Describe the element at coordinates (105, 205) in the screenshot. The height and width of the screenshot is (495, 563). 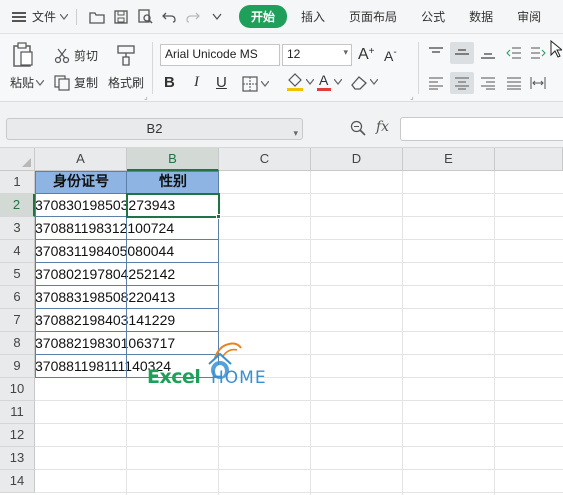
I see `id-number-cell: 370830198503273943` at that location.